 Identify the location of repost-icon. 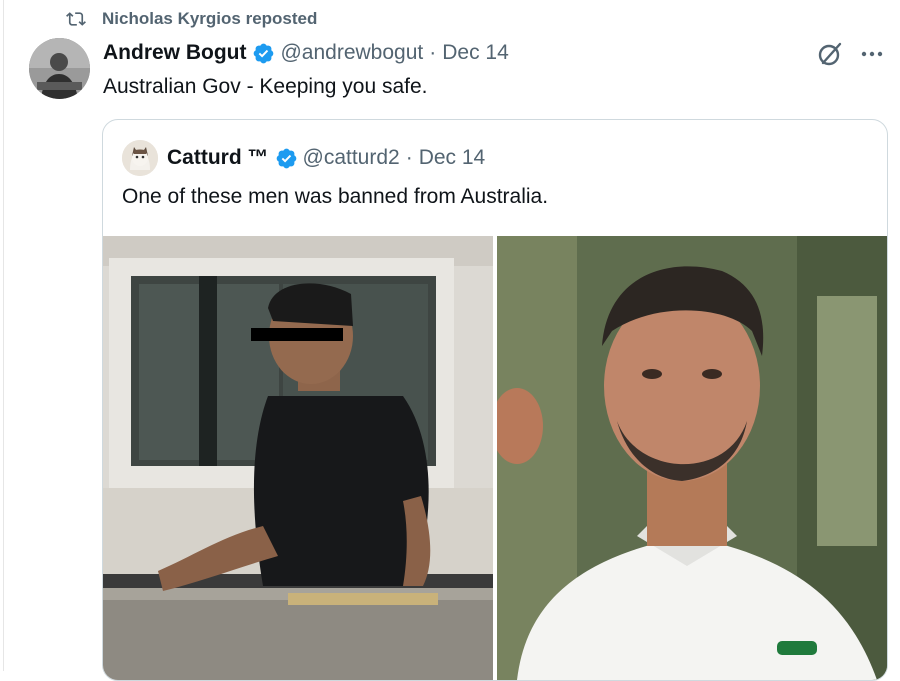
(76, 19).